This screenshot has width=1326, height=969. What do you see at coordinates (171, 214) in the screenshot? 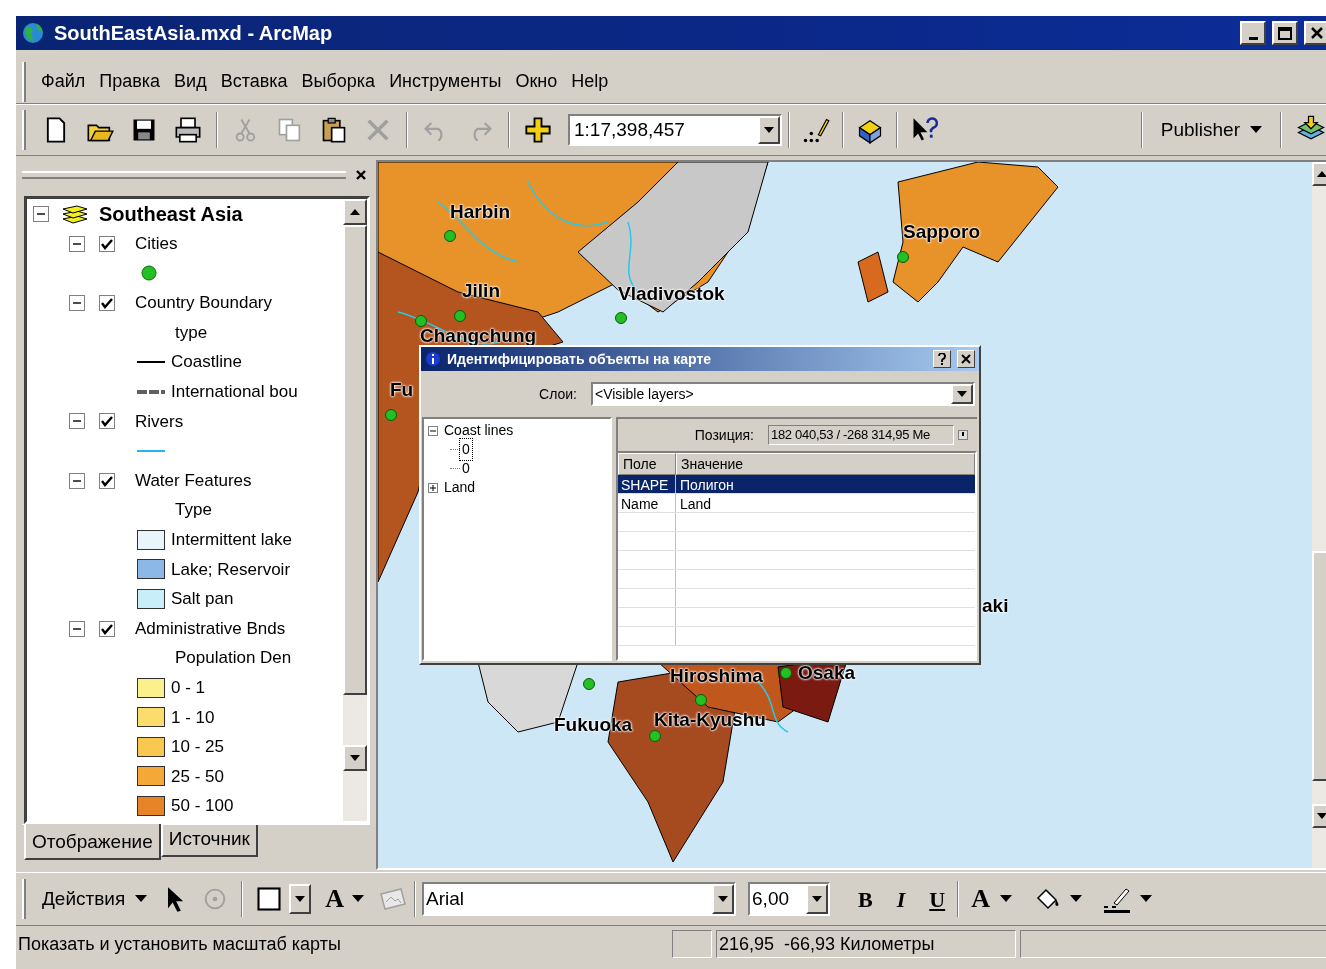
I see `data-frame-title: Southeast Asia` at bounding box center [171, 214].